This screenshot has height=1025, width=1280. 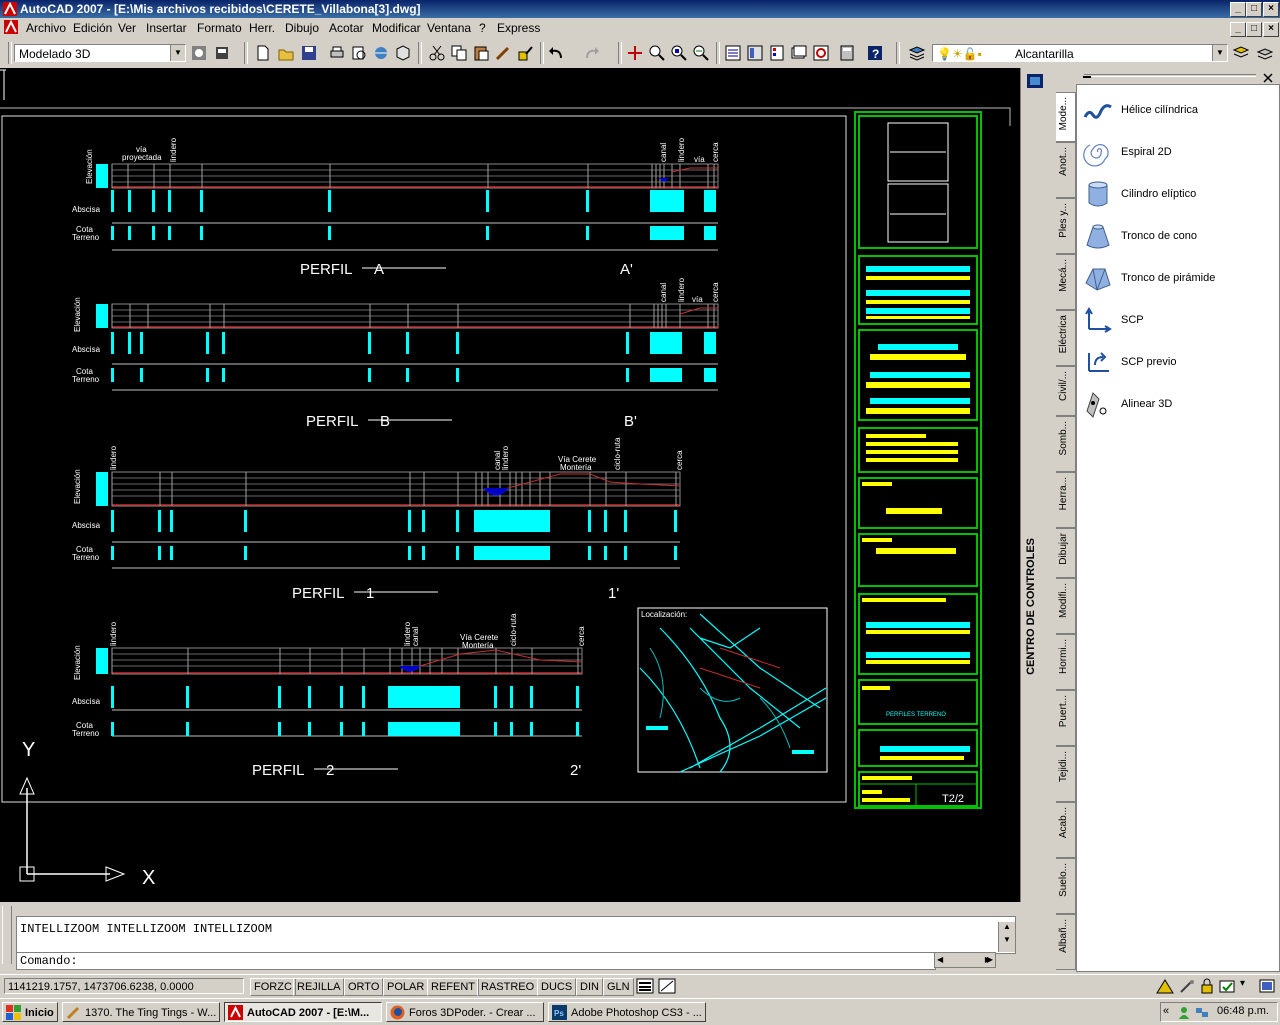 What do you see at coordinates (940, 959) in the screenshot?
I see `scroll-left-icon: ◀` at bounding box center [940, 959].